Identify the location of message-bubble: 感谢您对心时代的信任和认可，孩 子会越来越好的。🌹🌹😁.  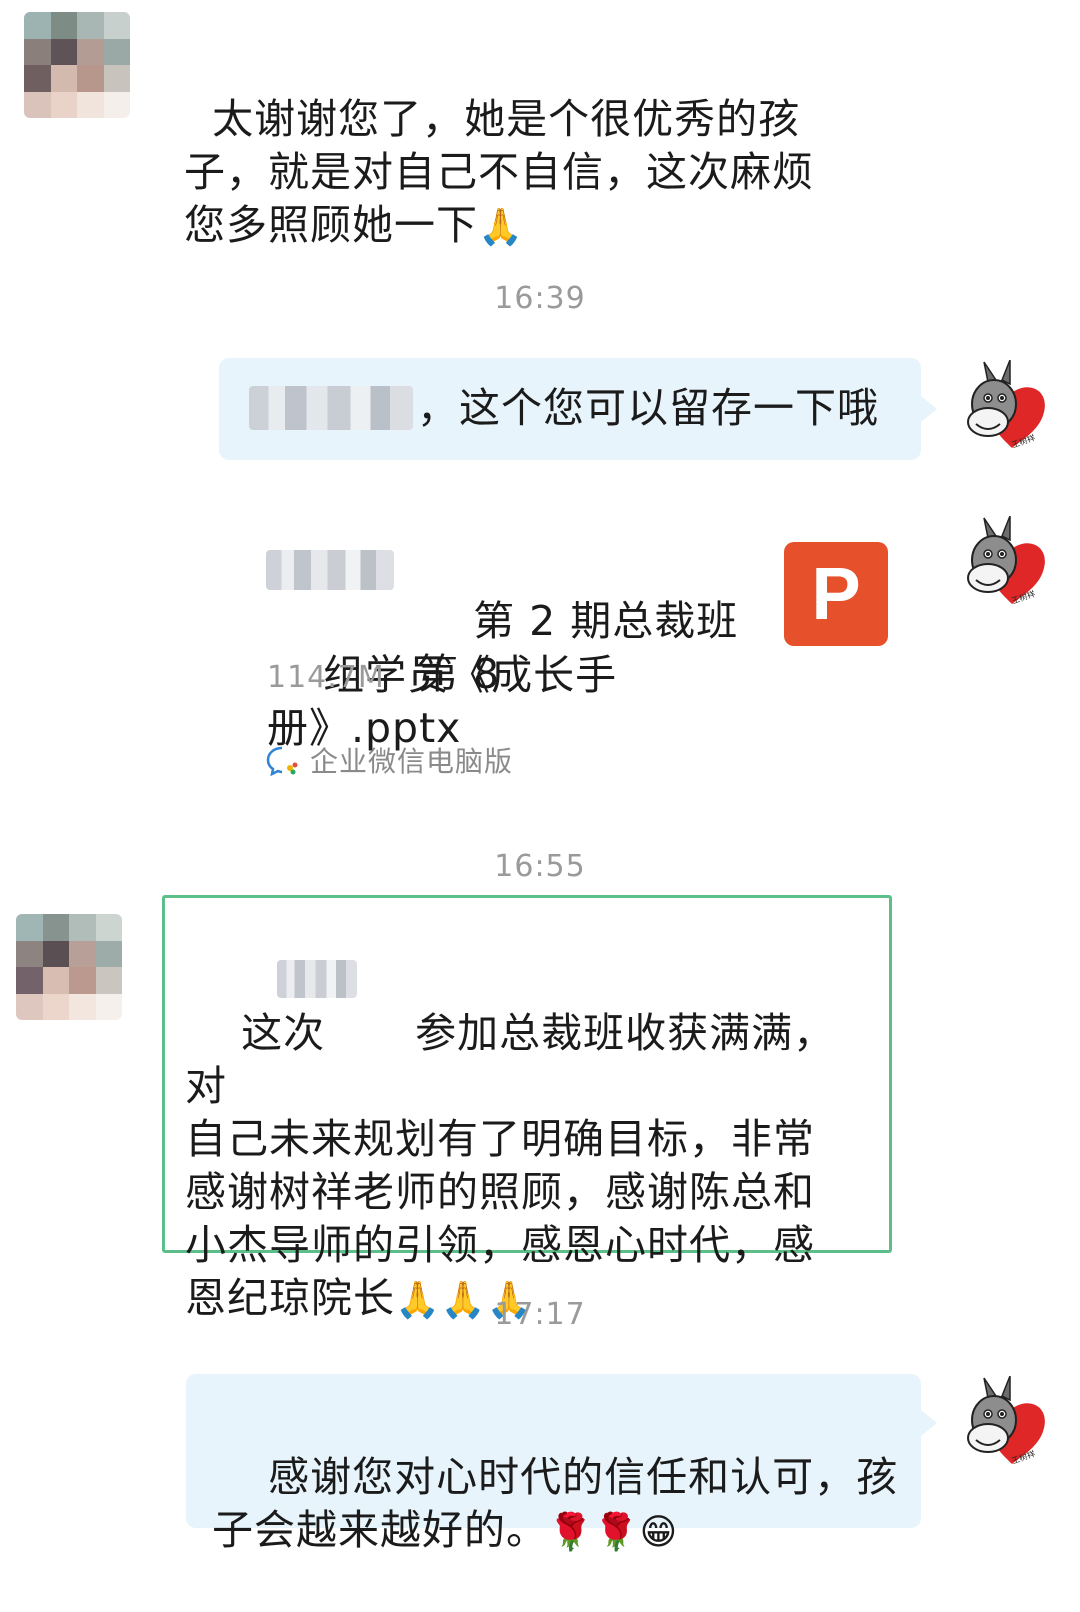
(553, 1464).